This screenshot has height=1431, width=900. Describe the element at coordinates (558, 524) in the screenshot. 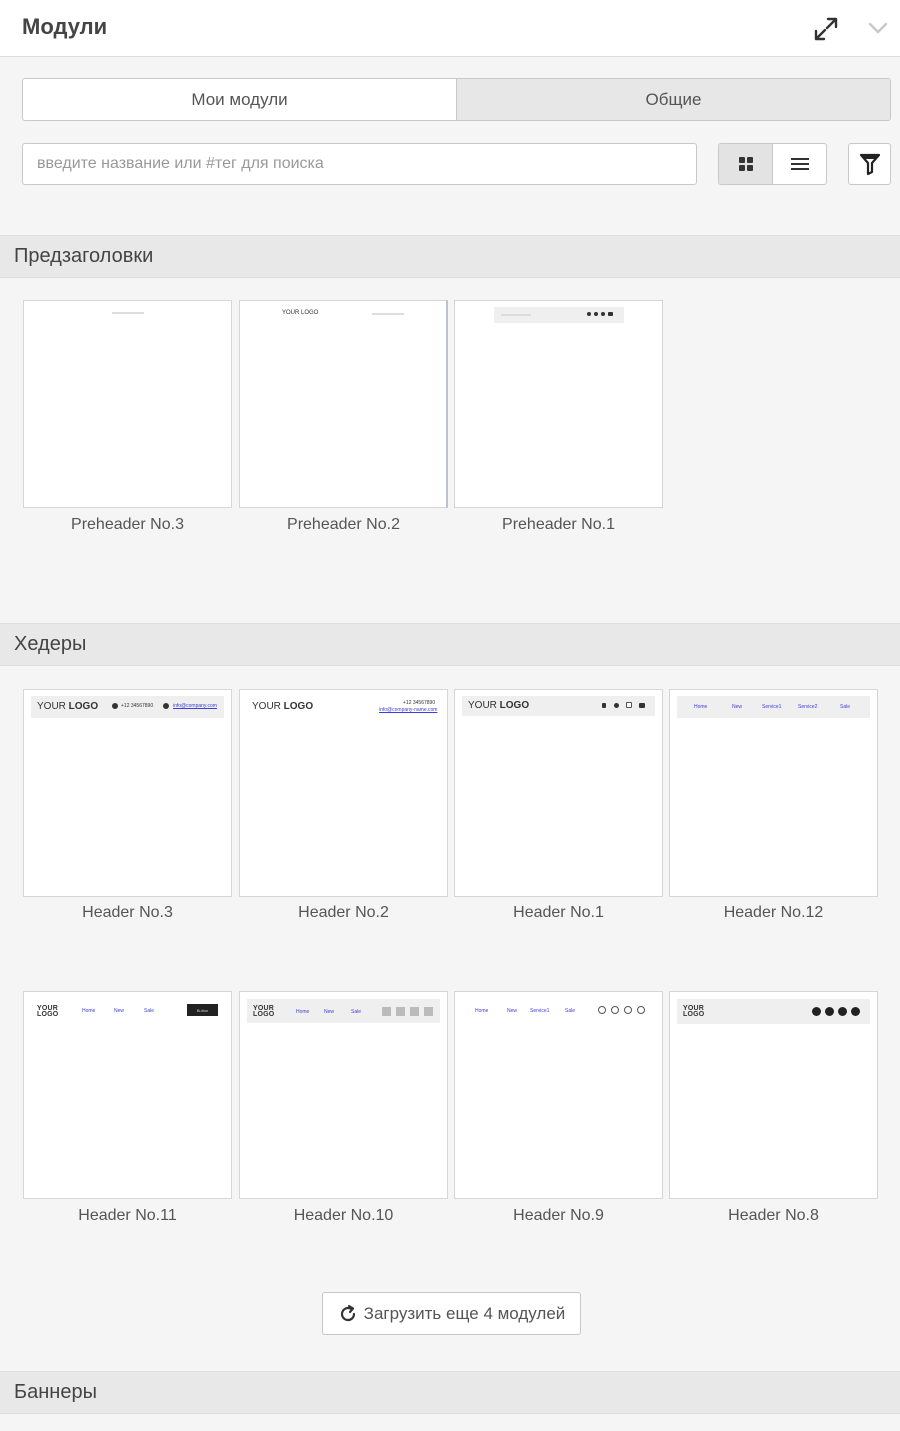

I see `module-name: Preheader No.1` at that location.